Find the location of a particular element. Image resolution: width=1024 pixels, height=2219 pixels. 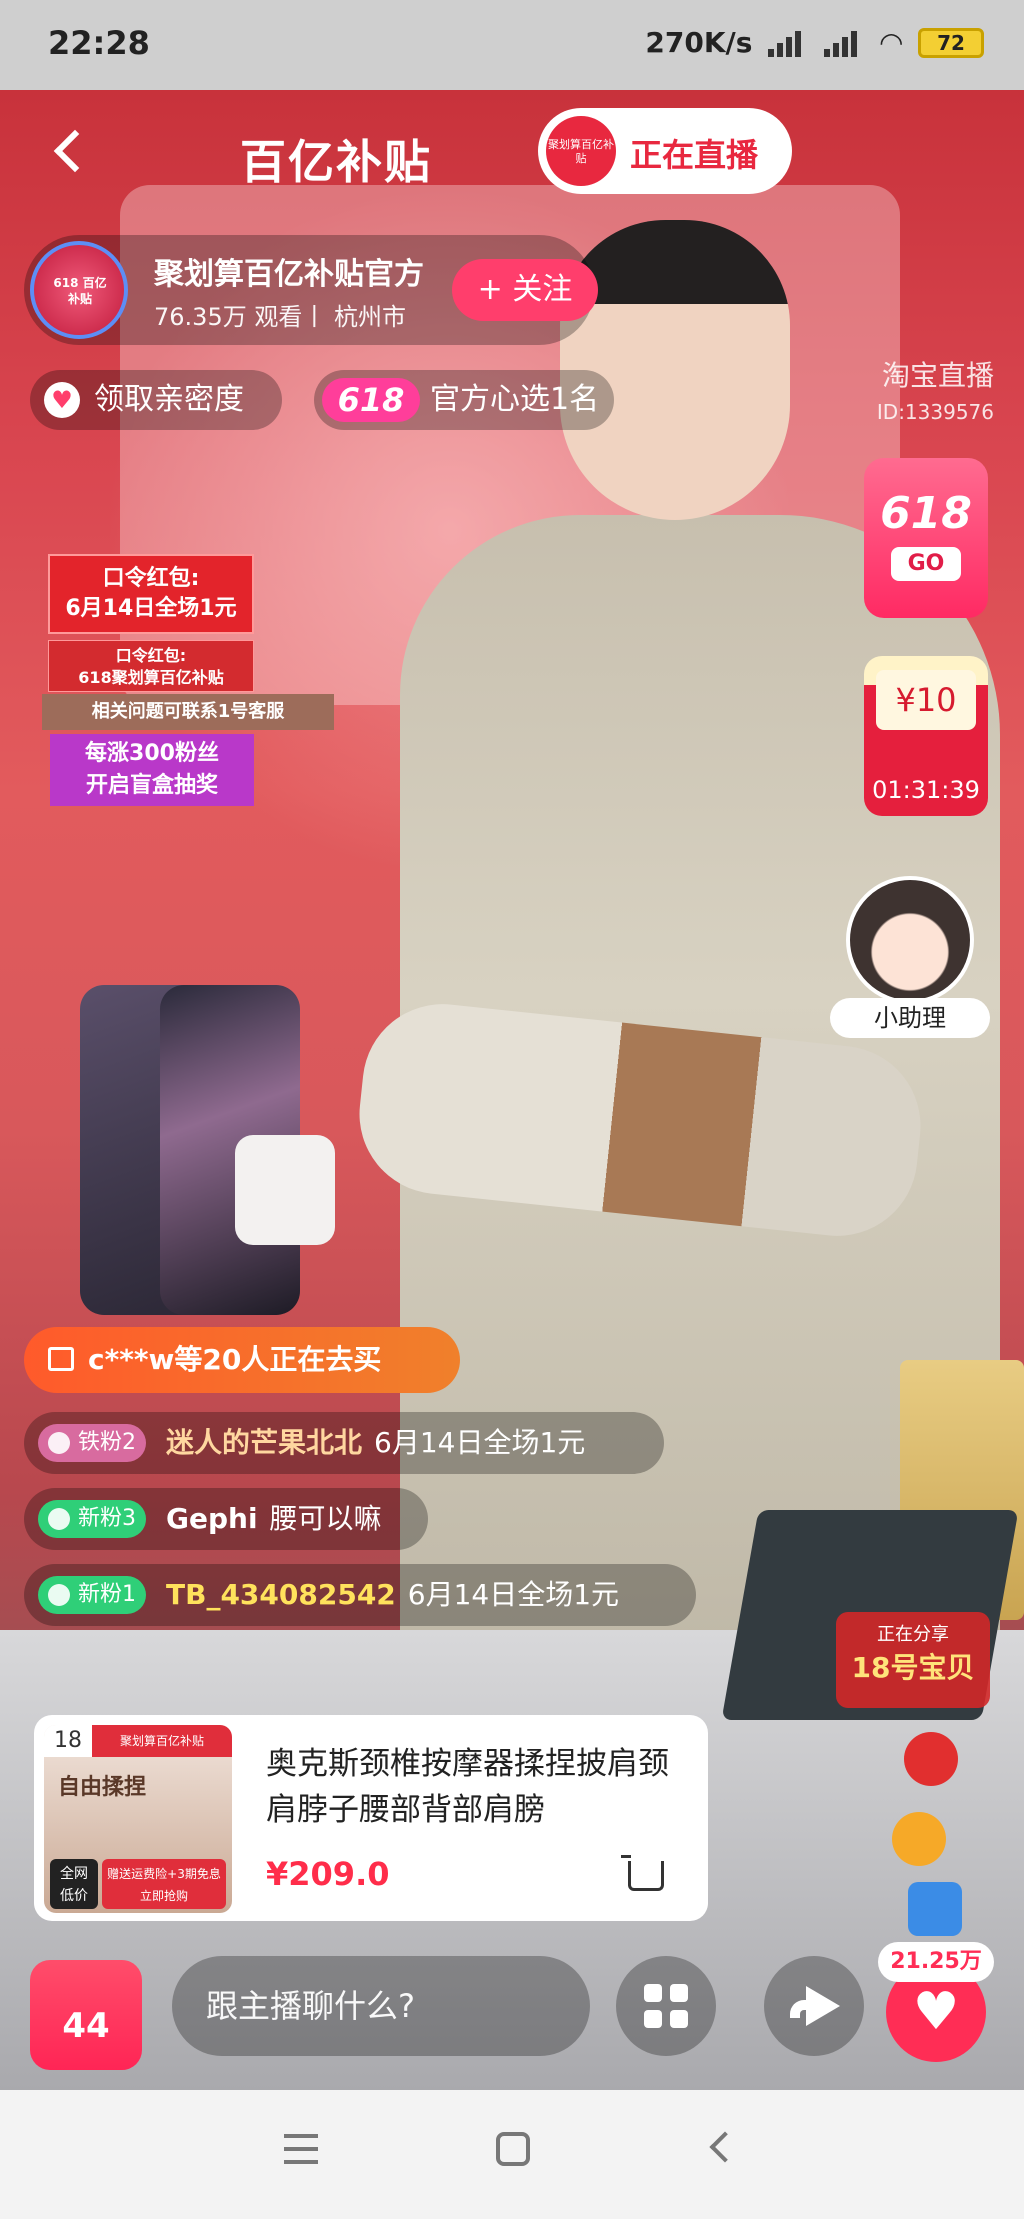

product-brand-strip: 聚划算百亿补贴 is located at coordinates (162, 1741).